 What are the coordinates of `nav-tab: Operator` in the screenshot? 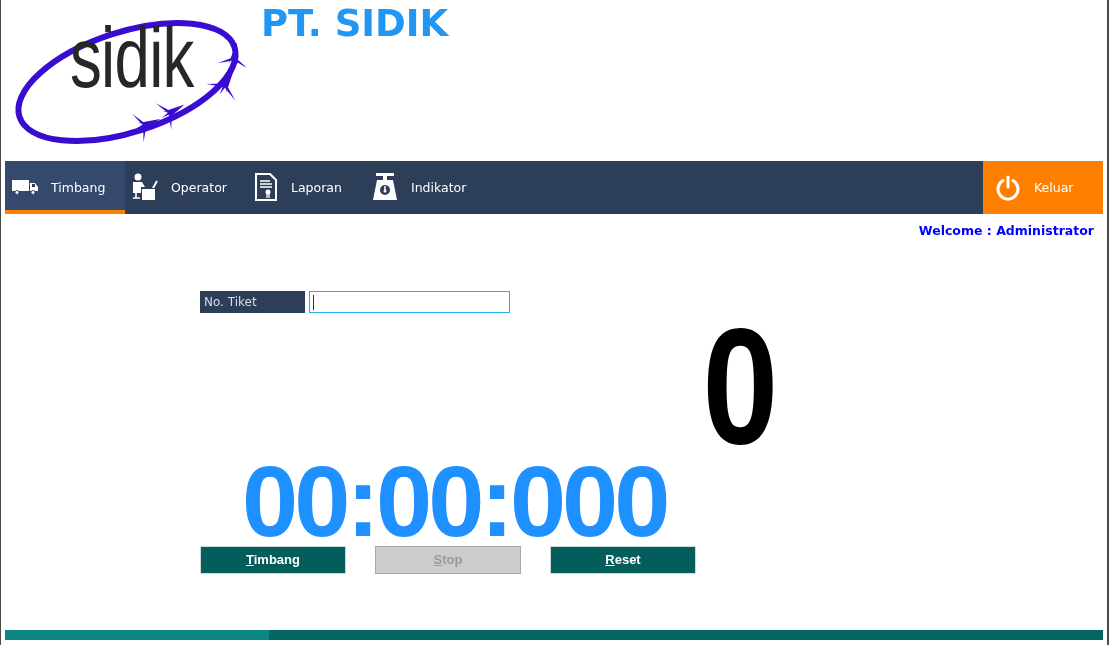 It's located at (185, 187).